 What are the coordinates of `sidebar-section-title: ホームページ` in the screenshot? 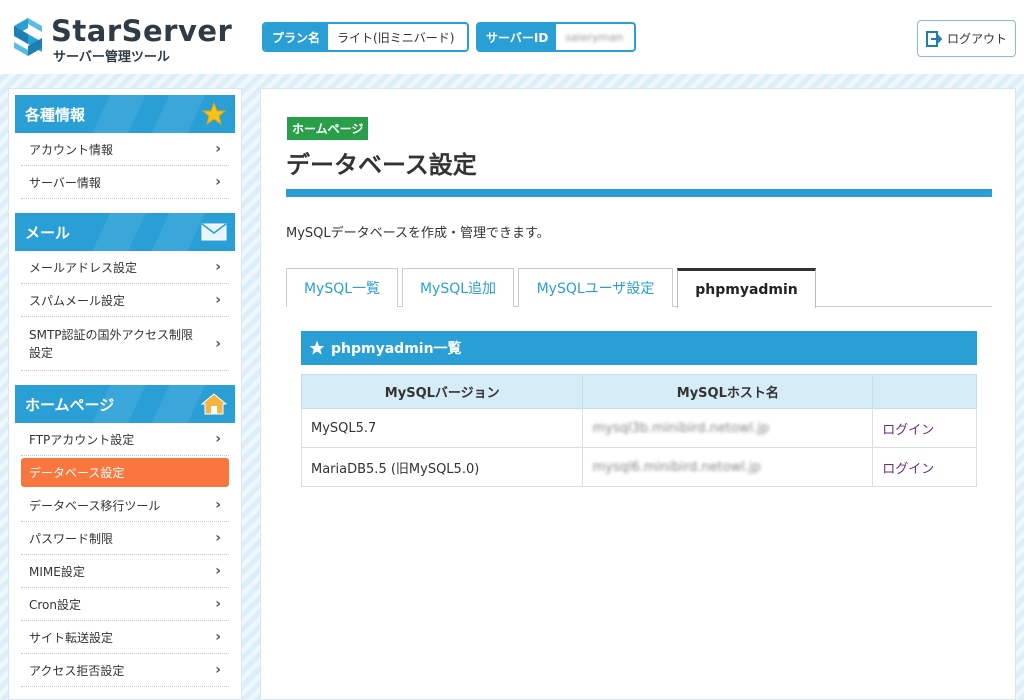 It's located at (70, 404).